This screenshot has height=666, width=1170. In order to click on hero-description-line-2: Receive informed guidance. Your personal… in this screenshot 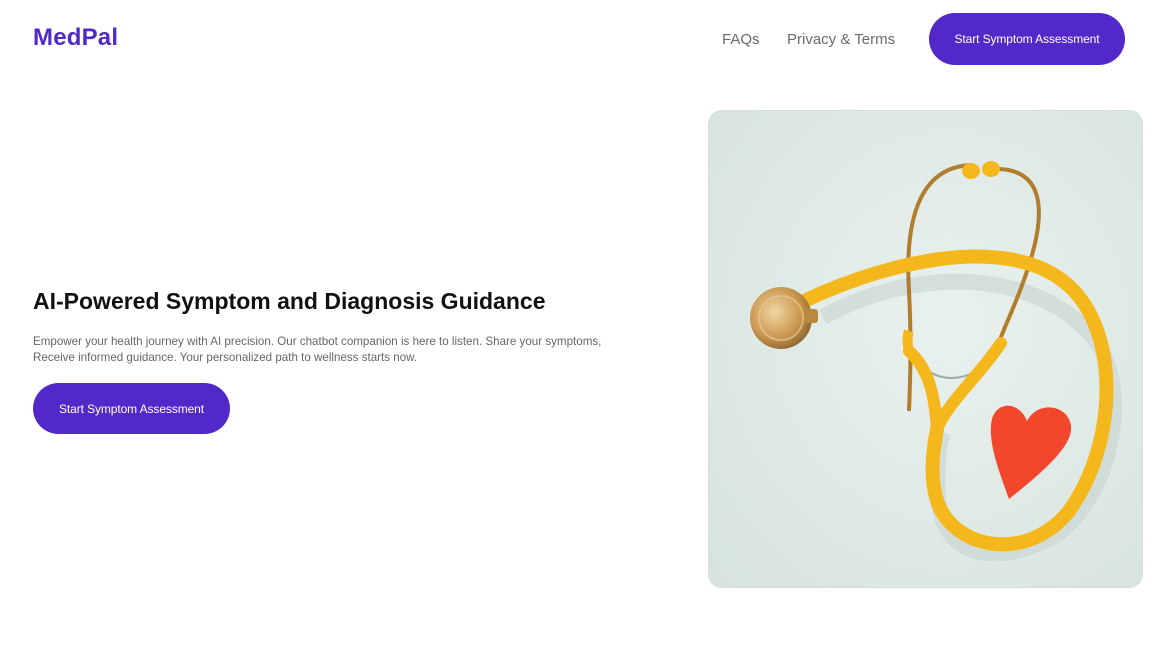, I will do `click(225, 357)`.